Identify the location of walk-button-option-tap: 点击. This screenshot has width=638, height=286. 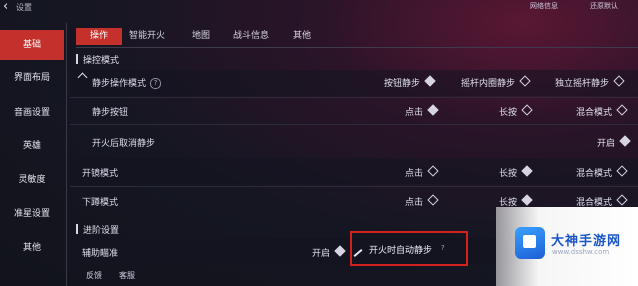
(422, 111).